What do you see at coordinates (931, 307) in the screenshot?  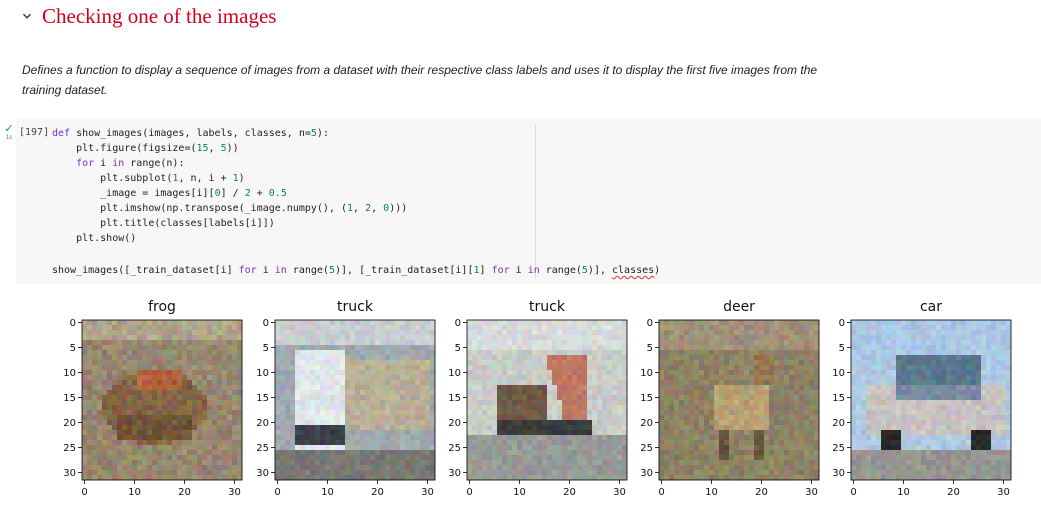 I see `subplot-title: car` at bounding box center [931, 307].